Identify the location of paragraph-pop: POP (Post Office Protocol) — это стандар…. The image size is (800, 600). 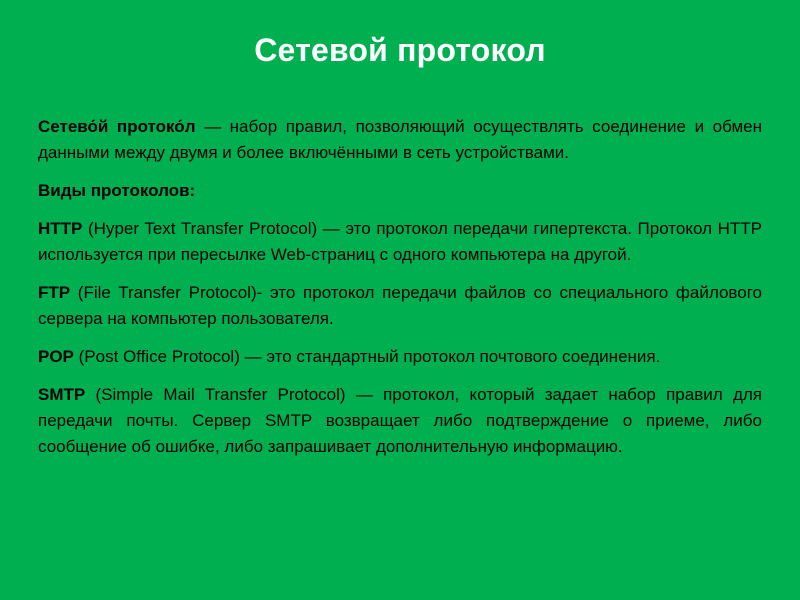
(400, 357).